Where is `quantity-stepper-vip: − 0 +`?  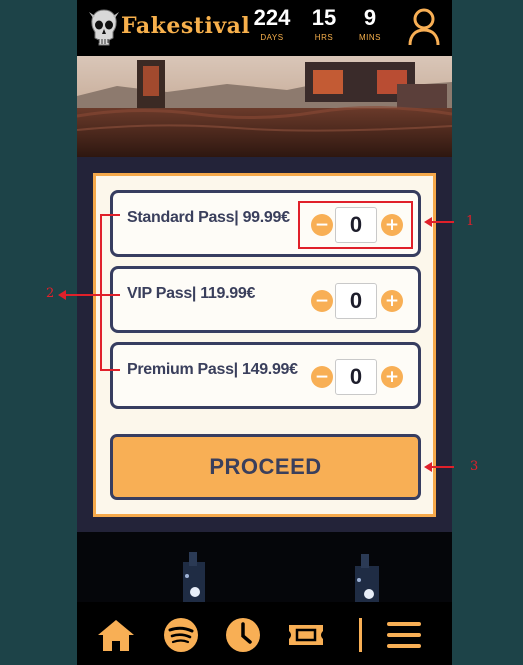 quantity-stepper-vip: − 0 + is located at coordinates (357, 301).